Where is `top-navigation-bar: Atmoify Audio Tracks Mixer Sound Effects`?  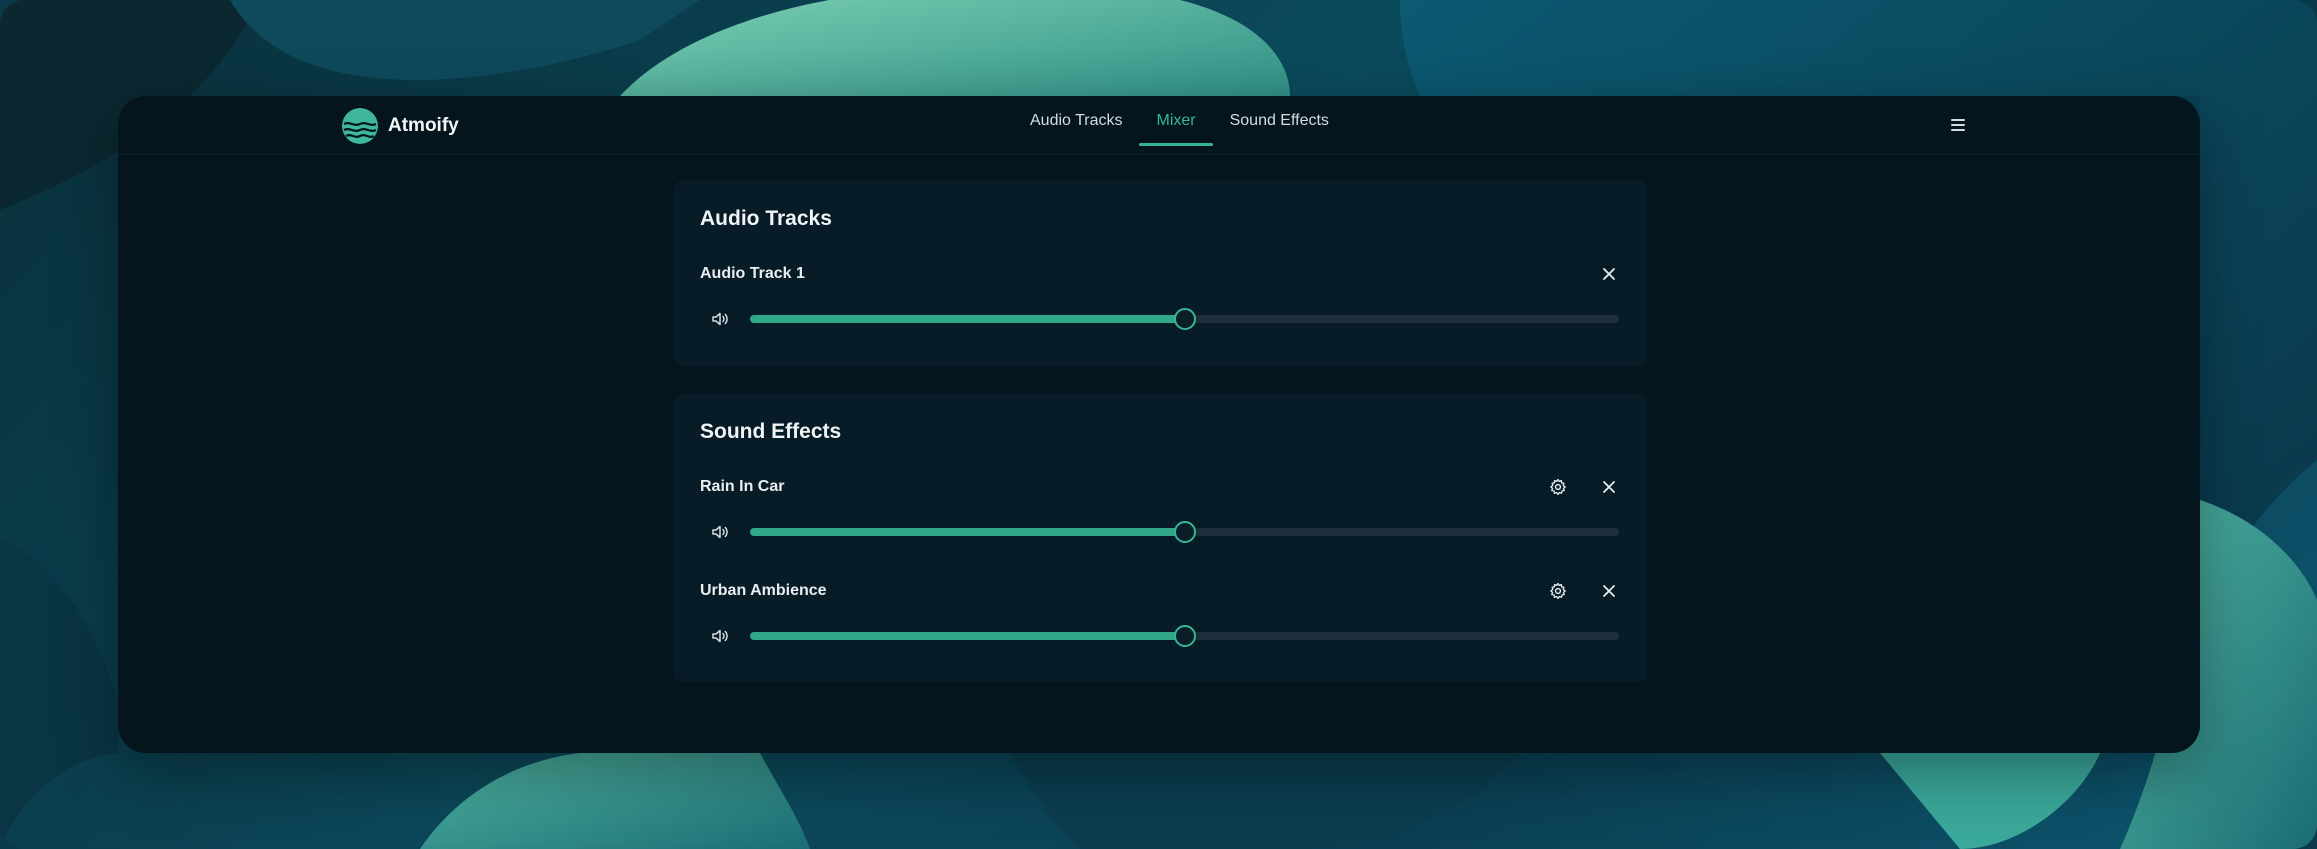 top-navigation-bar: Atmoify Audio Tracks Mixer Sound Effects is located at coordinates (1159, 125).